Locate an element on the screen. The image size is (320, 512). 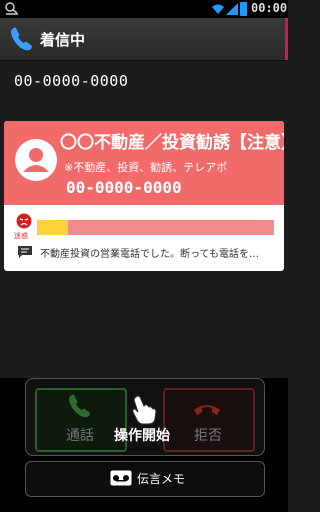
status-bar: 00:00 is located at coordinates (144, 9).